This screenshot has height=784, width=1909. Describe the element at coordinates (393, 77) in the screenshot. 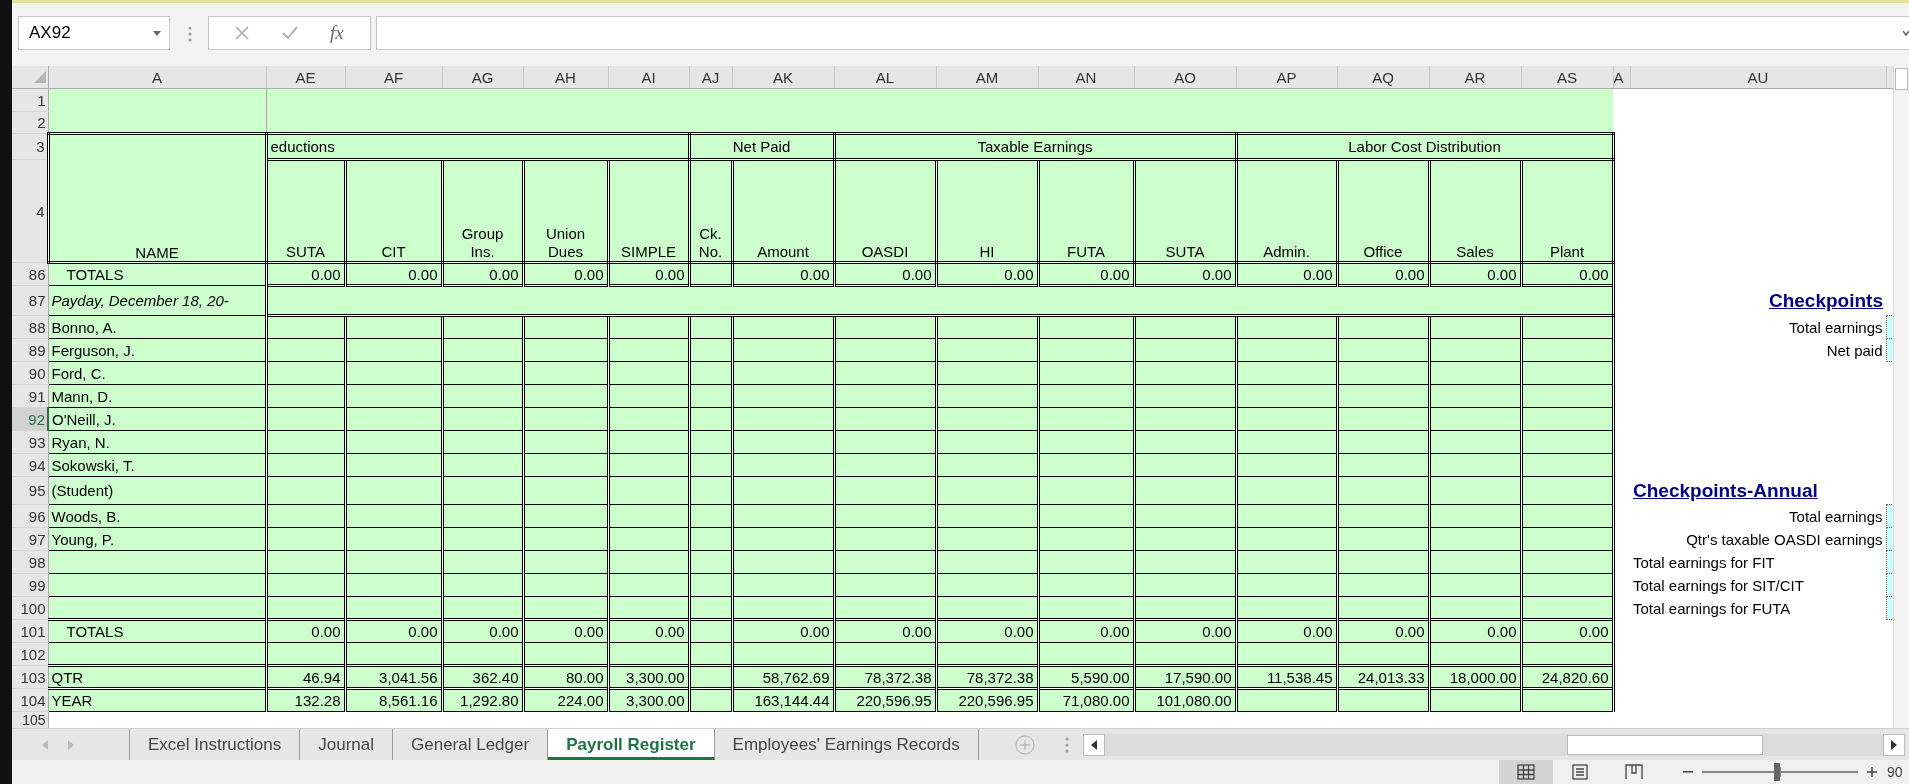

I see `column-header: AF` at that location.